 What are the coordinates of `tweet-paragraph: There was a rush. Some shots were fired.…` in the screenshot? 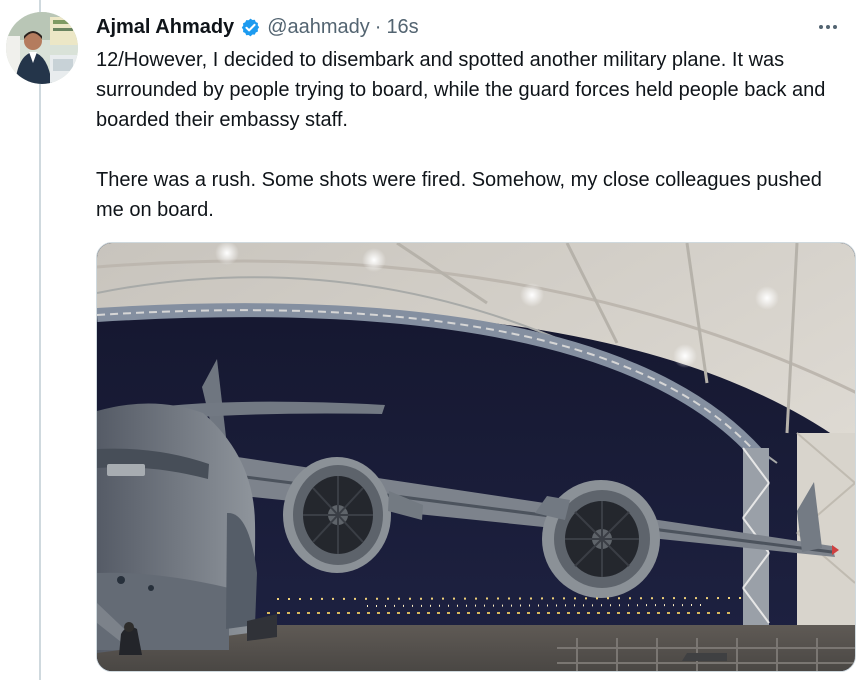 It's located at (459, 195).